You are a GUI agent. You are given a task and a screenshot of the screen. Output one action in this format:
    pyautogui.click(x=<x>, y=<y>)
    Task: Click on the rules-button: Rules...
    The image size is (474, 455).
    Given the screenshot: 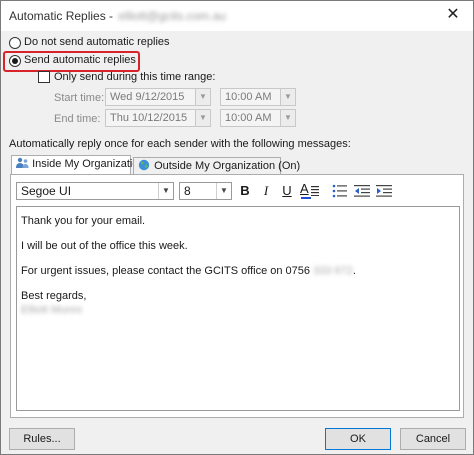 What is the action you would take?
    pyautogui.click(x=42, y=439)
    